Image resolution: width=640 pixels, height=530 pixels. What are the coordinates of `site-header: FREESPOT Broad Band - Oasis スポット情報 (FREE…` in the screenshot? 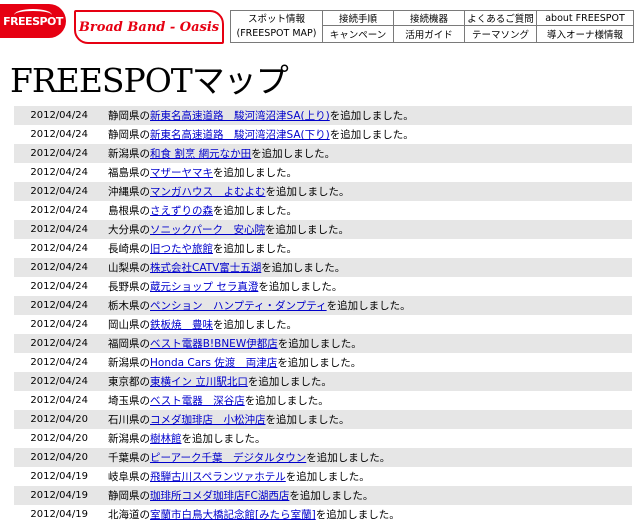 It's located at (320, 23).